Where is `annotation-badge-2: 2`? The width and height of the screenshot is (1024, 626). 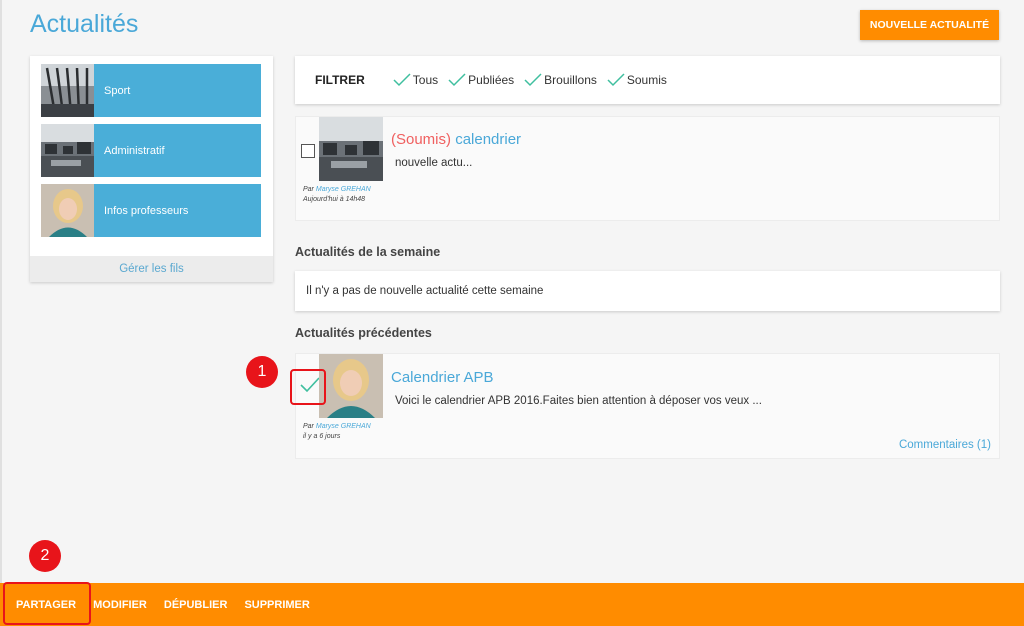
annotation-badge-2: 2 is located at coordinates (45, 556).